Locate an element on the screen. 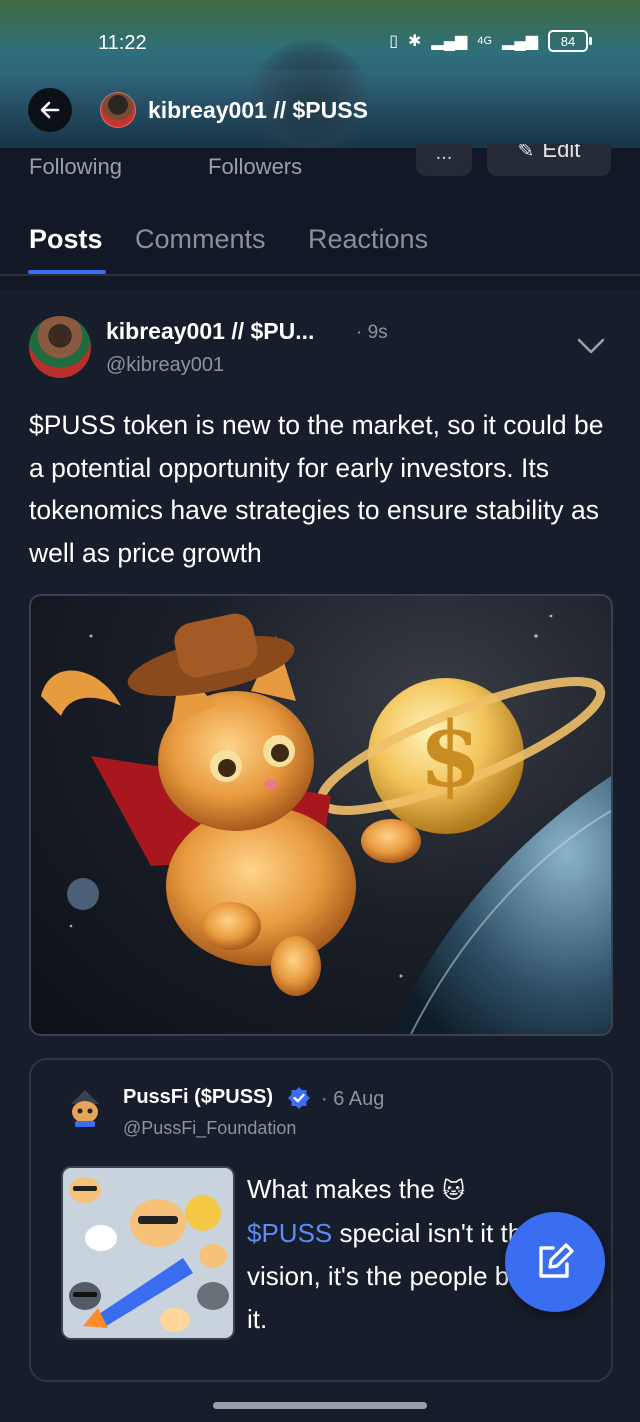  active-tab-indicator is located at coordinates (67, 272).